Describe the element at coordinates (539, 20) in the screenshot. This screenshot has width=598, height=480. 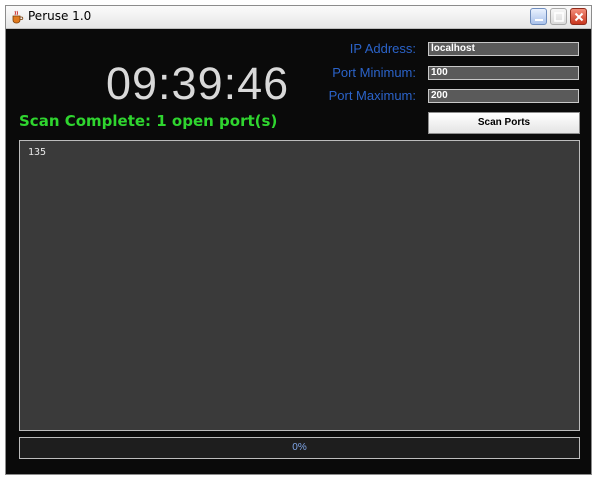
I see `minimize-icon` at that location.